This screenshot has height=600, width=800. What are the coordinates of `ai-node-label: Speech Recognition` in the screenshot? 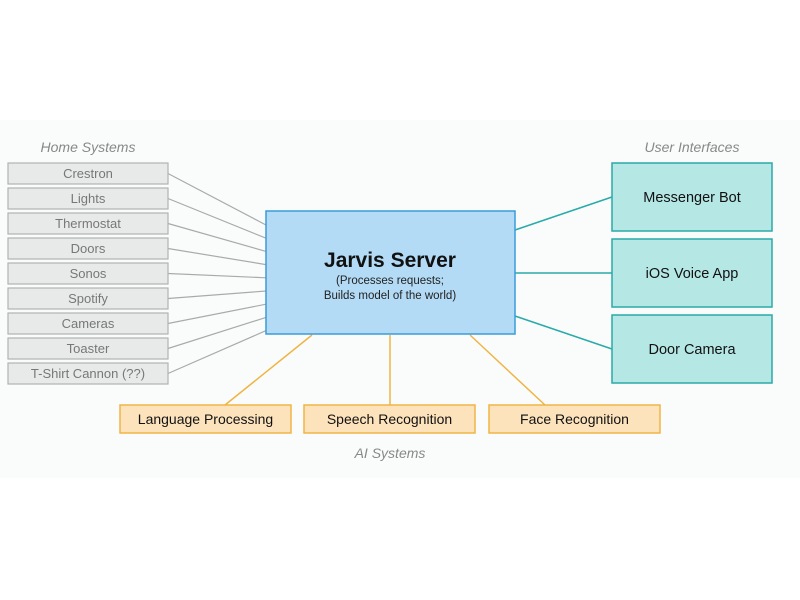 It's located at (389, 419).